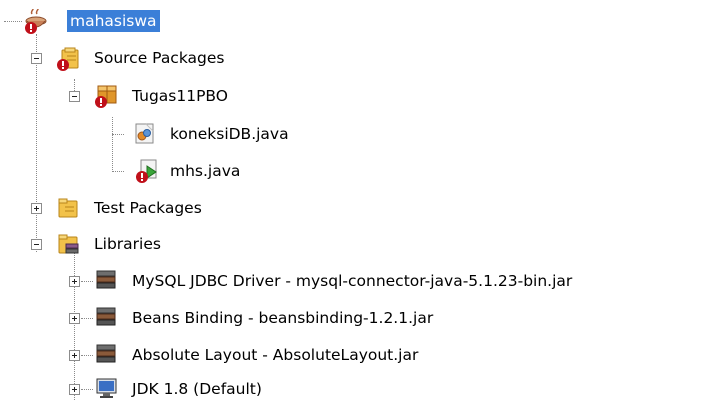  What do you see at coordinates (352, 58) in the screenshot?
I see `tree-node-source-packages: Source Packages` at bounding box center [352, 58].